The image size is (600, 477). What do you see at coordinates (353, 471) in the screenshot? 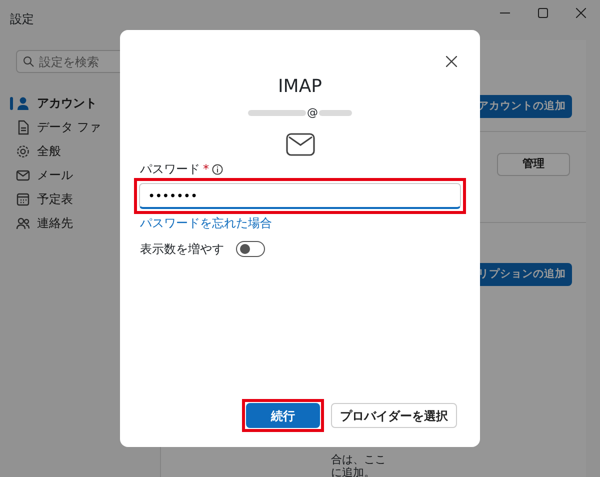
I see `text-line: に追加。` at bounding box center [353, 471].